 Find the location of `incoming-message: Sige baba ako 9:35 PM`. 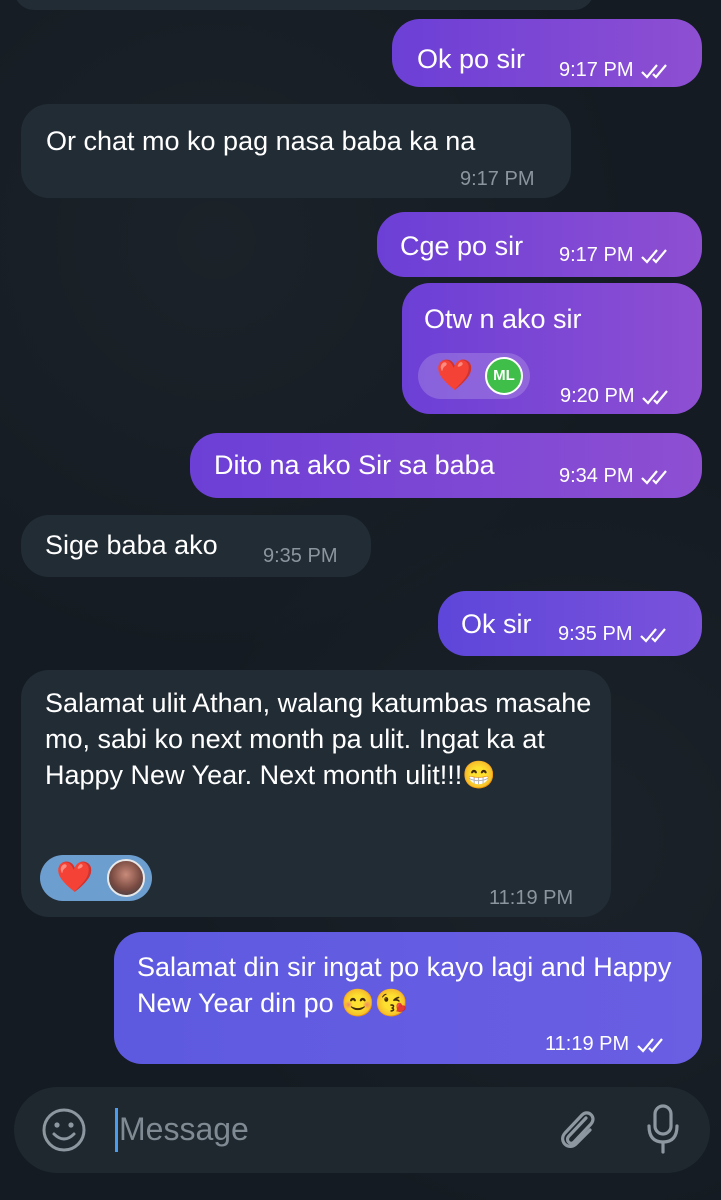

incoming-message: Sige baba ako 9:35 PM is located at coordinates (196, 546).